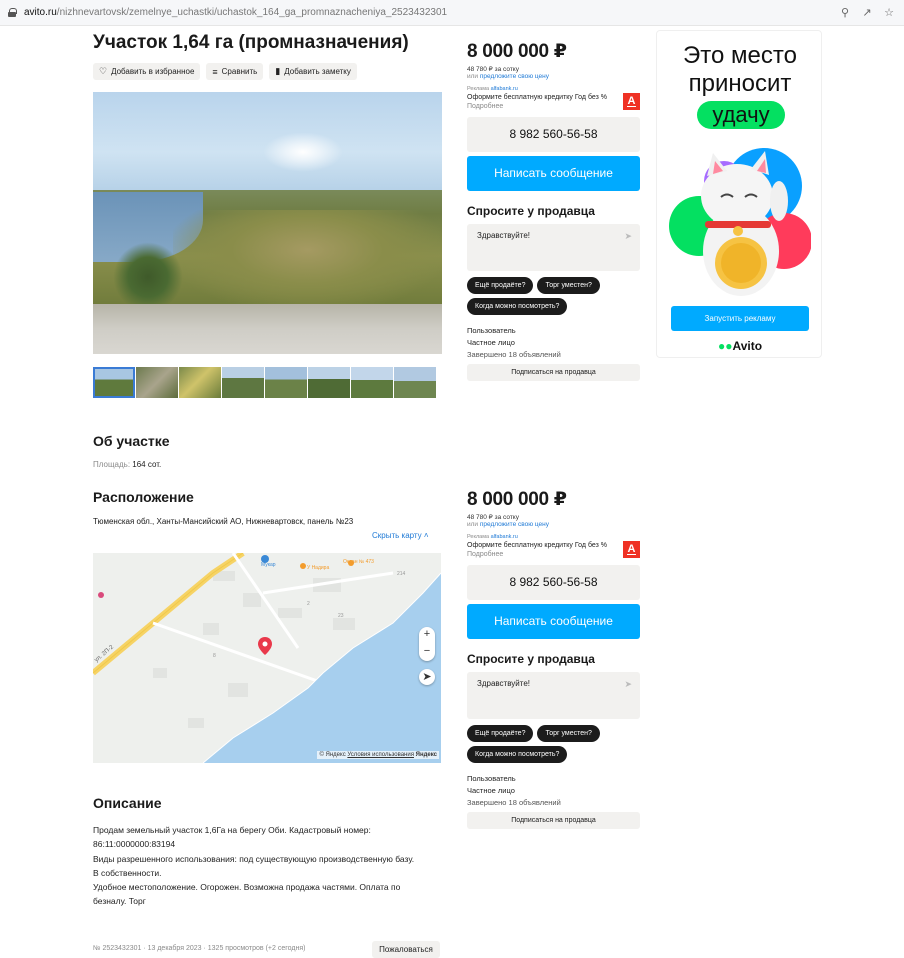  Describe the element at coordinates (427, 677) in the screenshot. I see `geolocation-button: ➤` at that location.